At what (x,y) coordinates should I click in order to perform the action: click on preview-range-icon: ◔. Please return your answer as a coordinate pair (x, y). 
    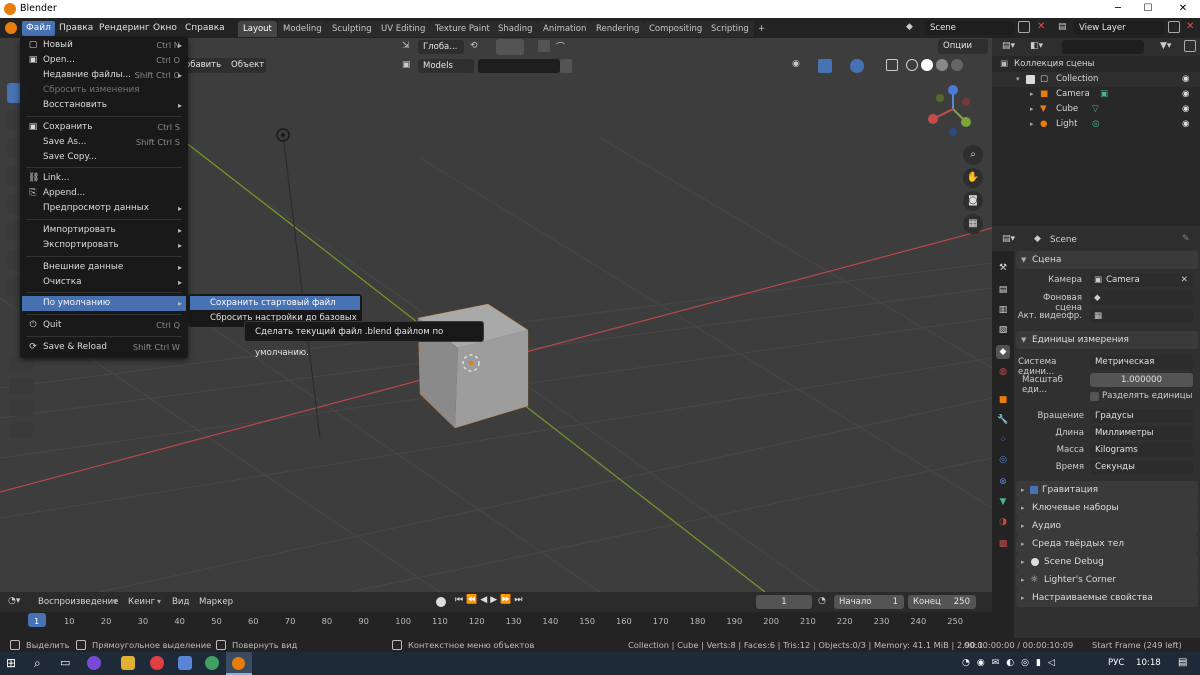
    Looking at the image, I should click on (824, 601).